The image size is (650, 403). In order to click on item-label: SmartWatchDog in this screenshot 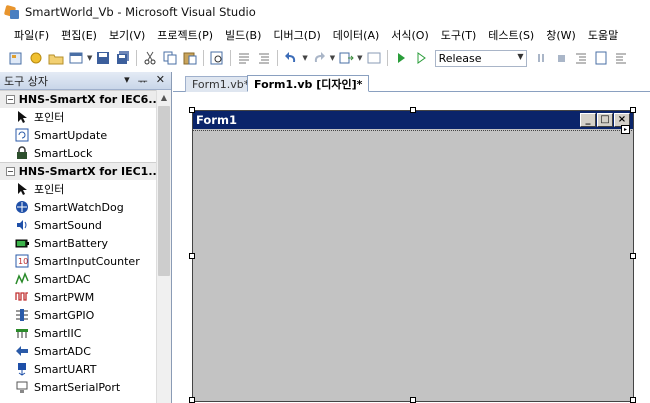, I will do `click(79, 207)`.